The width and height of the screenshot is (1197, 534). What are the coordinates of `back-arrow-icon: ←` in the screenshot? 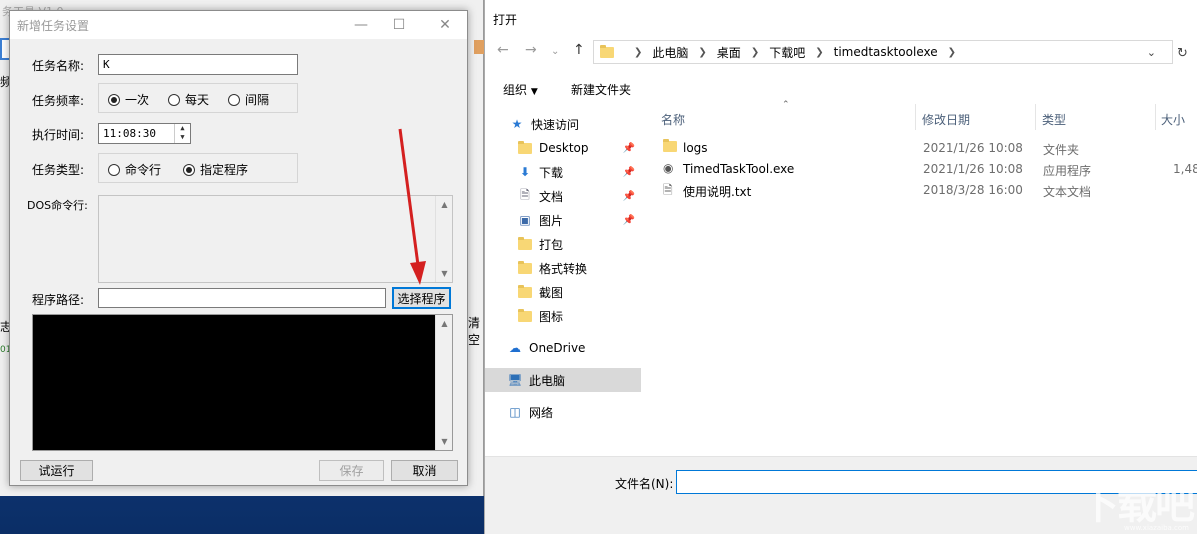 It's located at (503, 50).